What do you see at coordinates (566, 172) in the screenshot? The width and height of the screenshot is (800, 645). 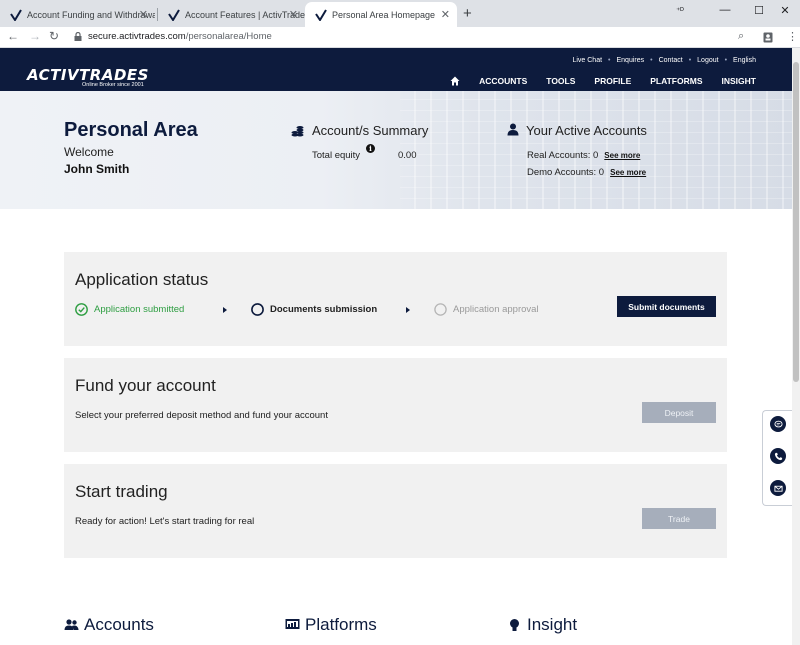 I see `demo-accounts-count: Demo Accounts: 0` at bounding box center [566, 172].